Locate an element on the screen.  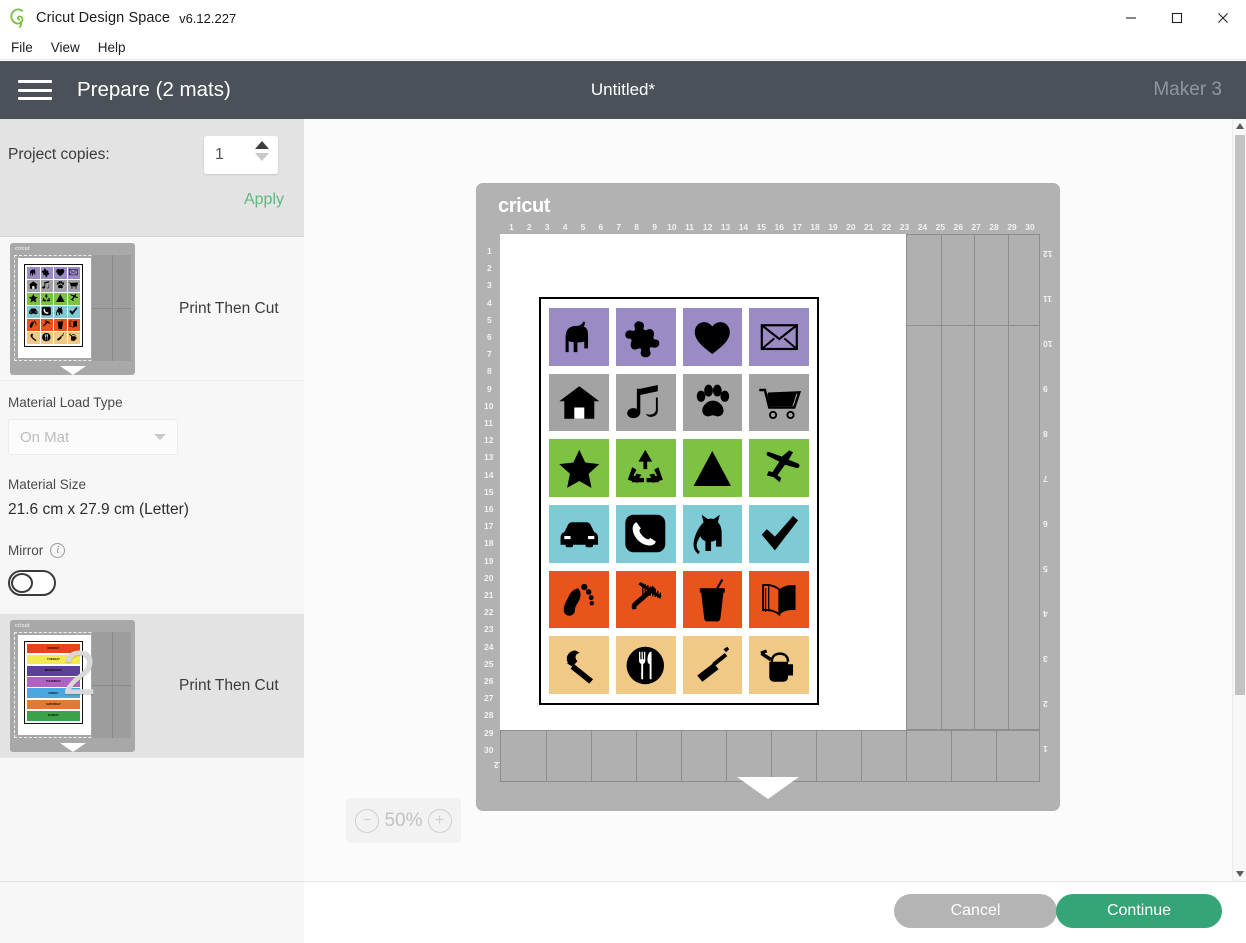
menu-help: Help is located at coordinates (112, 47).